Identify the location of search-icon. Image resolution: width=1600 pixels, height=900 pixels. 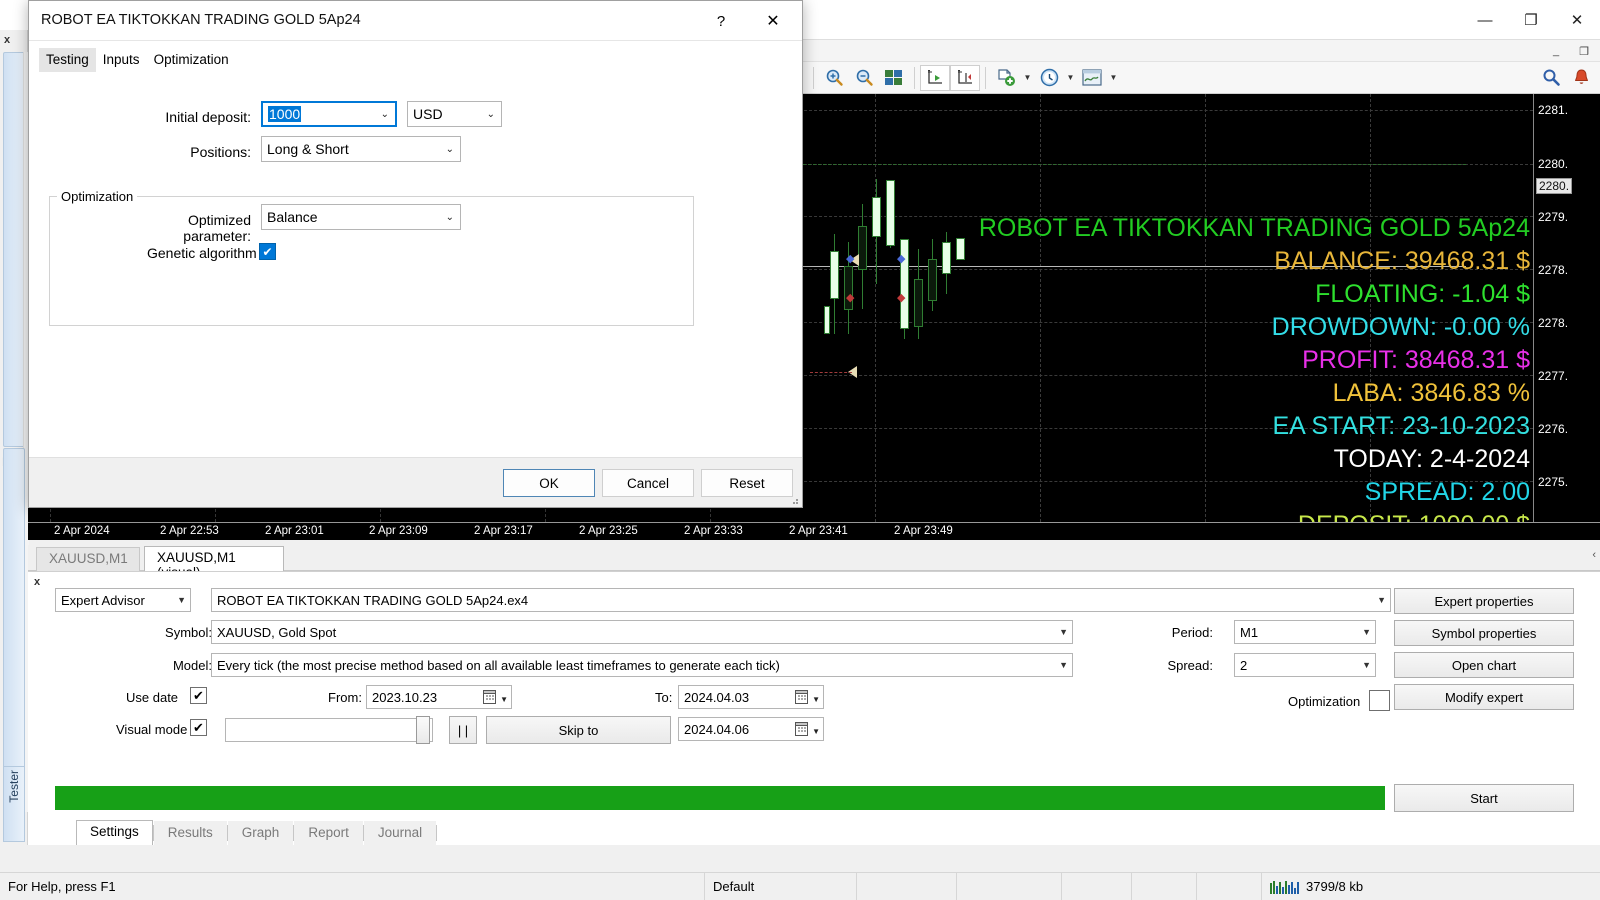
(1551, 78).